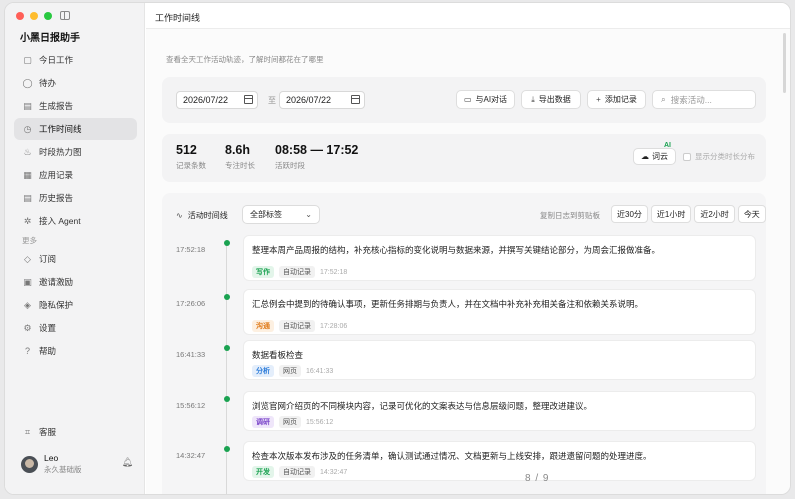 The width and height of the screenshot is (795, 499). What do you see at coordinates (75, 60) in the screenshot?
I see `sidebar-item: ▢ 今日工作` at bounding box center [75, 60].